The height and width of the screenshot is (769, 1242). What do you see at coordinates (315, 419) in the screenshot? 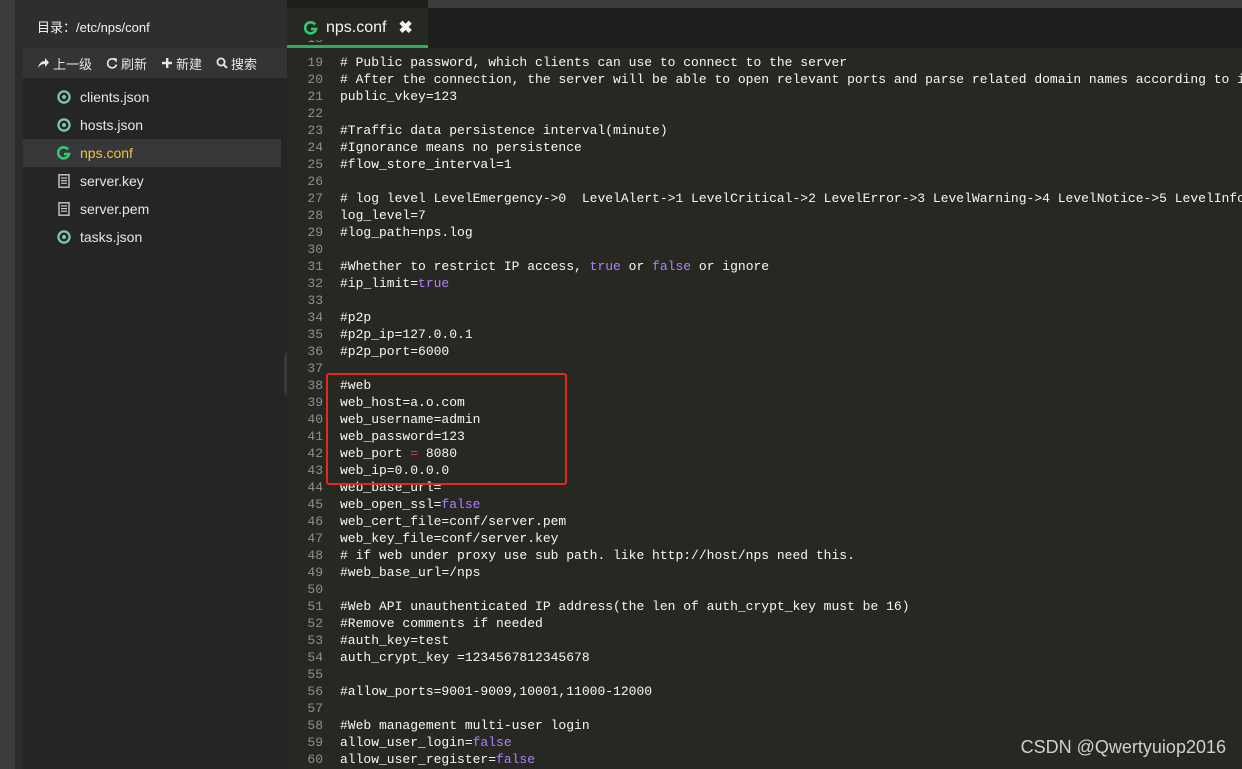
I see `line-number: 40` at bounding box center [315, 419].